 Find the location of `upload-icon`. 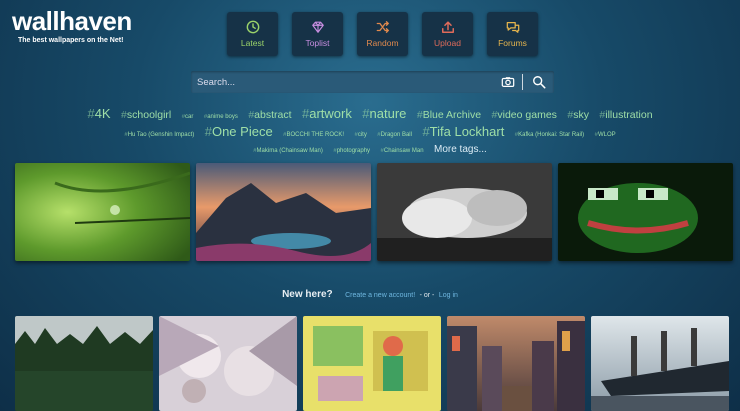

upload-icon is located at coordinates (447, 27).